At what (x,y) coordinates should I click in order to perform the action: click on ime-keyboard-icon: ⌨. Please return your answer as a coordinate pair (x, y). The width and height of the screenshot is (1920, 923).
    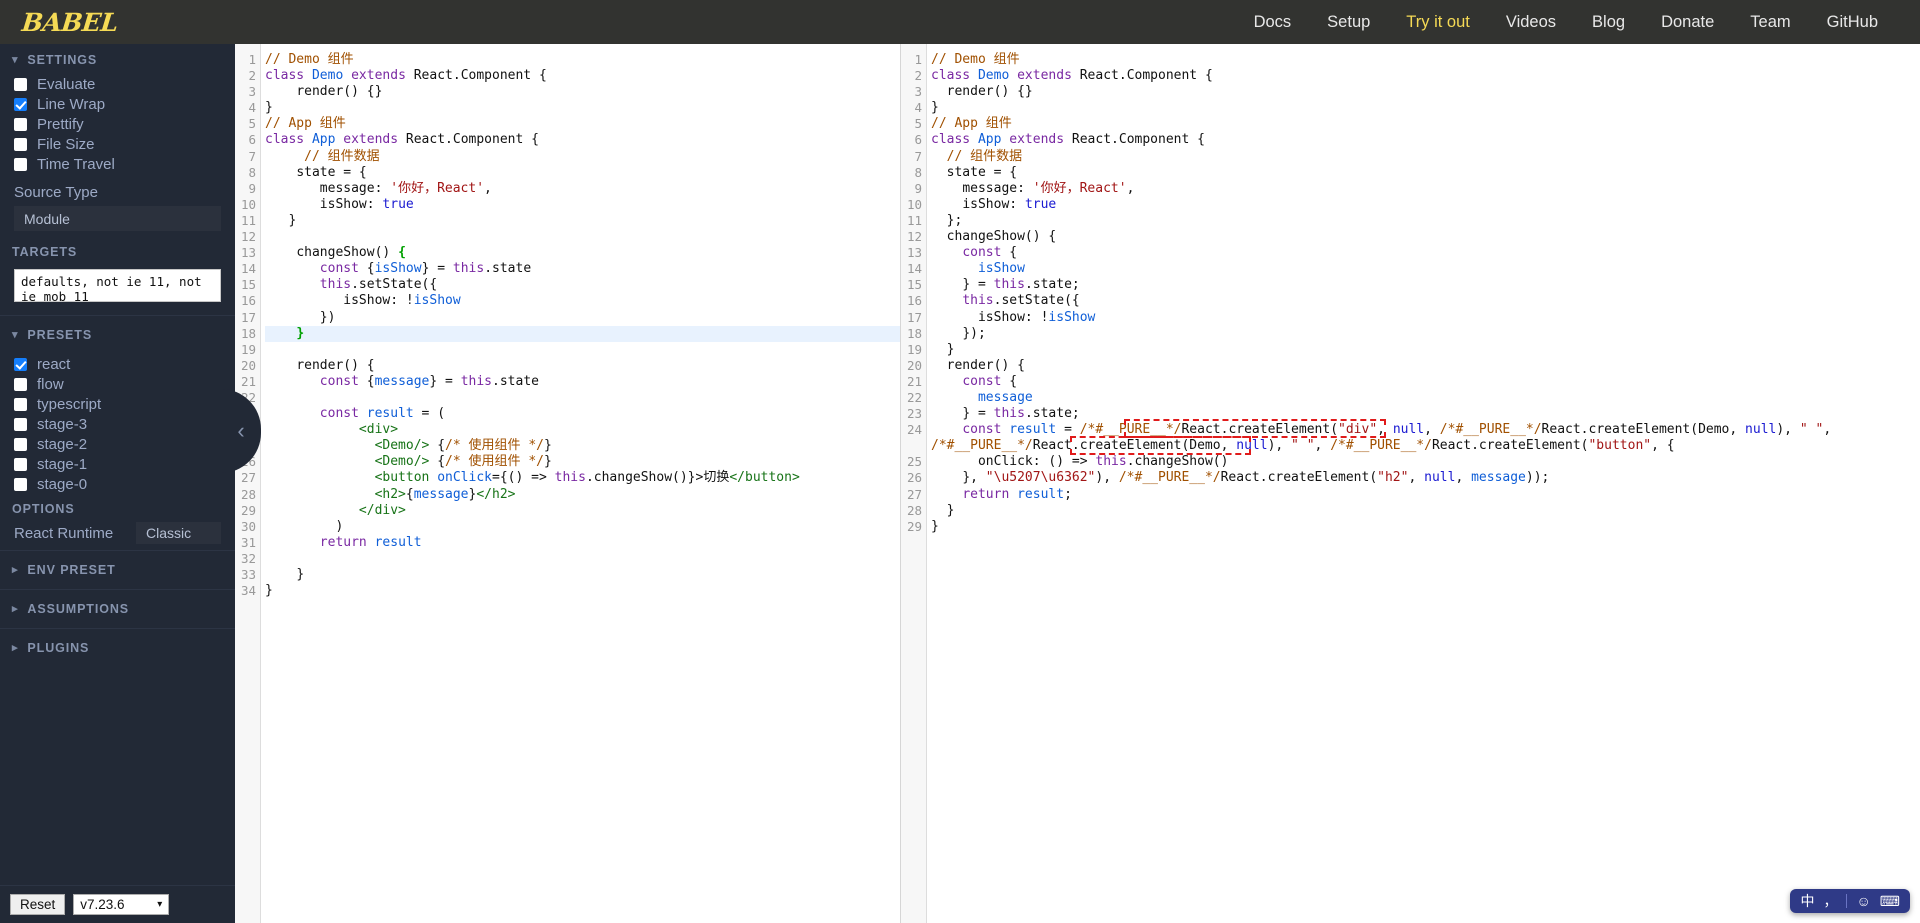
    Looking at the image, I should click on (1890, 901).